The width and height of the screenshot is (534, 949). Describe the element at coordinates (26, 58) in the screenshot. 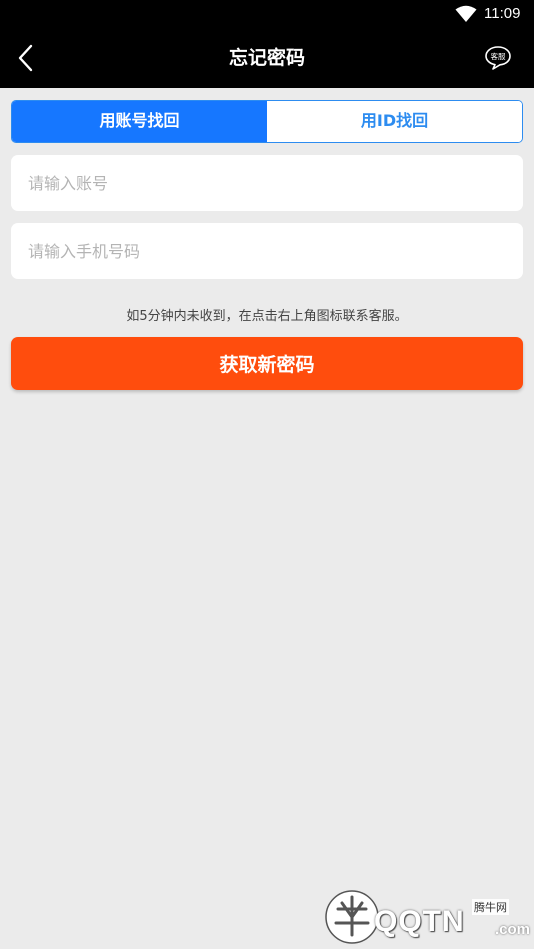

I see `back-arrow-icon` at that location.